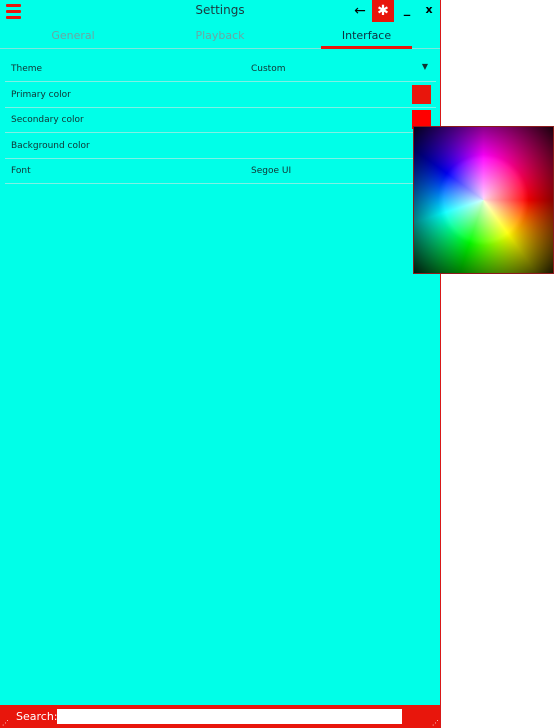  Describe the element at coordinates (366, 38) in the screenshot. I see `tab-interface: Interface` at that location.